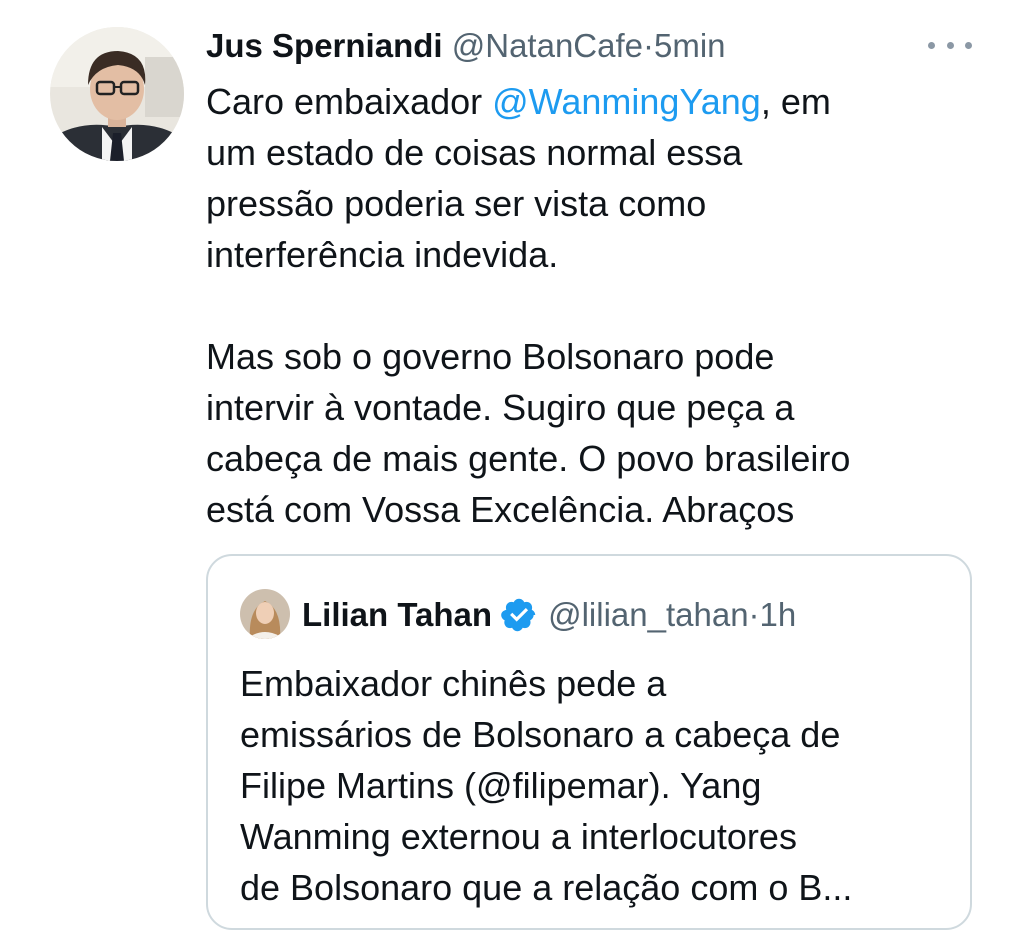 This screenshot has height=943, width=1024. I want to click on tweet-timestamp: 5min, so click(690, 45).